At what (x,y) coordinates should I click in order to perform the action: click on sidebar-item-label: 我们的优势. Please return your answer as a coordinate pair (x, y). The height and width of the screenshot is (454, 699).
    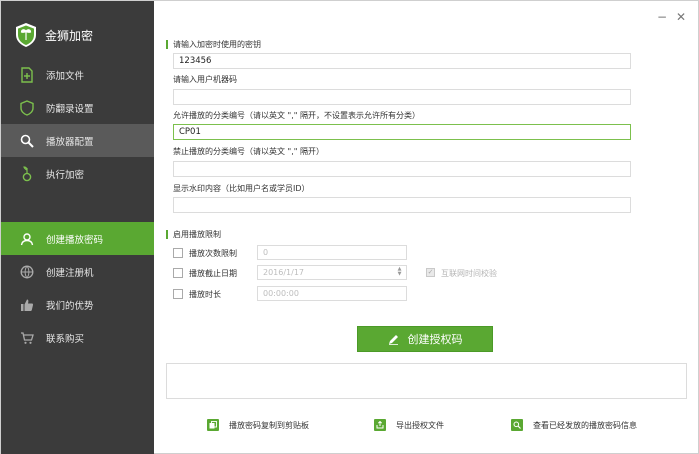
    Looking at the image, I should click on (70, 306).